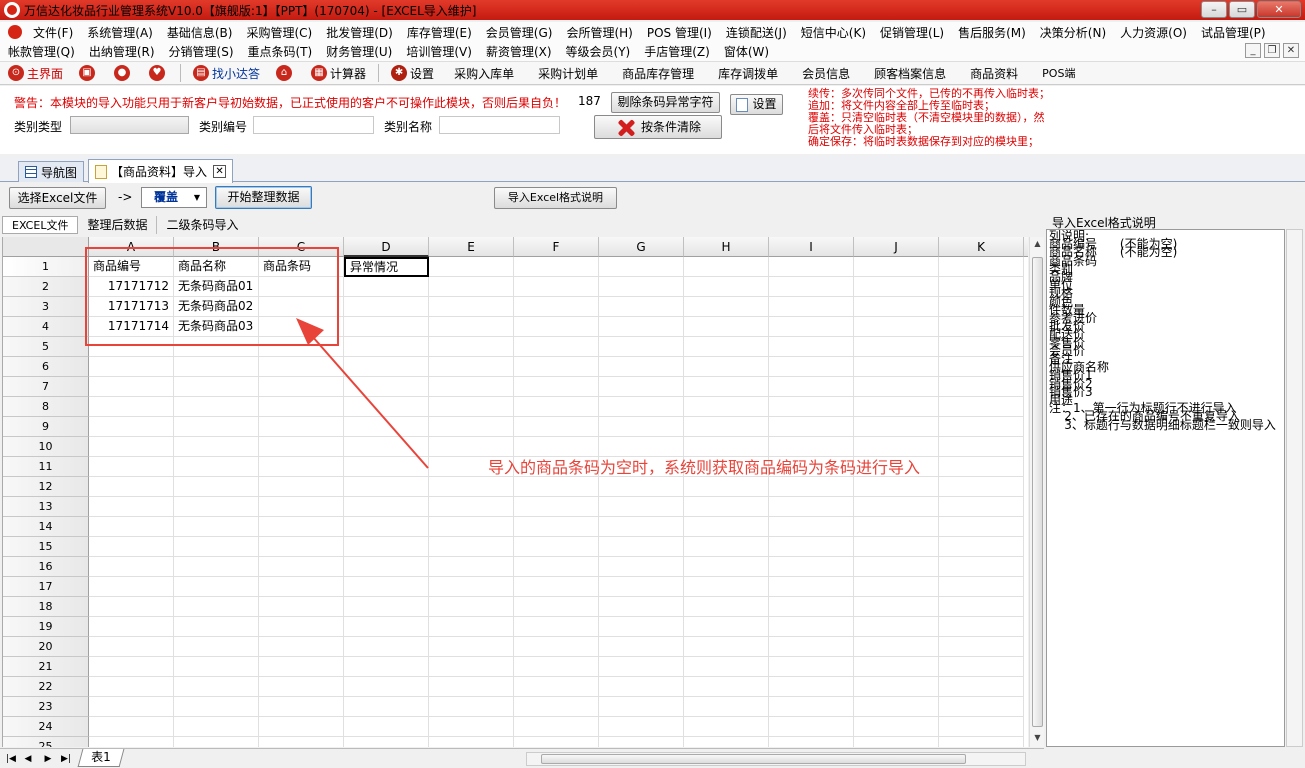 Image resolution: width=1305 pixels, height=768 pixels. I want to click on menu-item: 培训管理(V), so click(439, 51).